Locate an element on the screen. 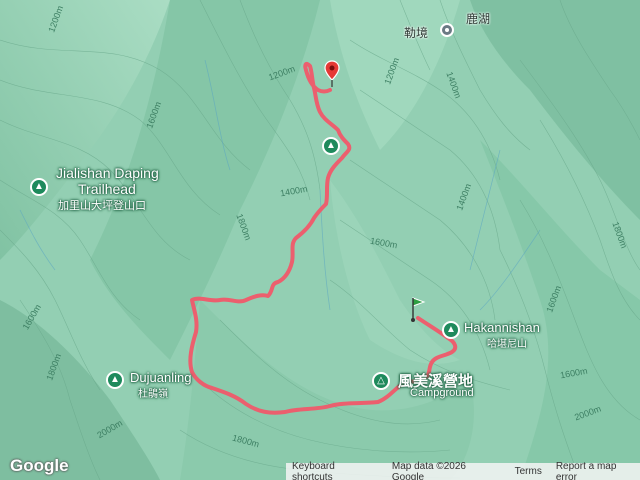 Image resolution: width=640 pixels, height=480 pixels. poi-label-hakannishan-zh: 哈堪尼山 is located at coordinates (507, 342).